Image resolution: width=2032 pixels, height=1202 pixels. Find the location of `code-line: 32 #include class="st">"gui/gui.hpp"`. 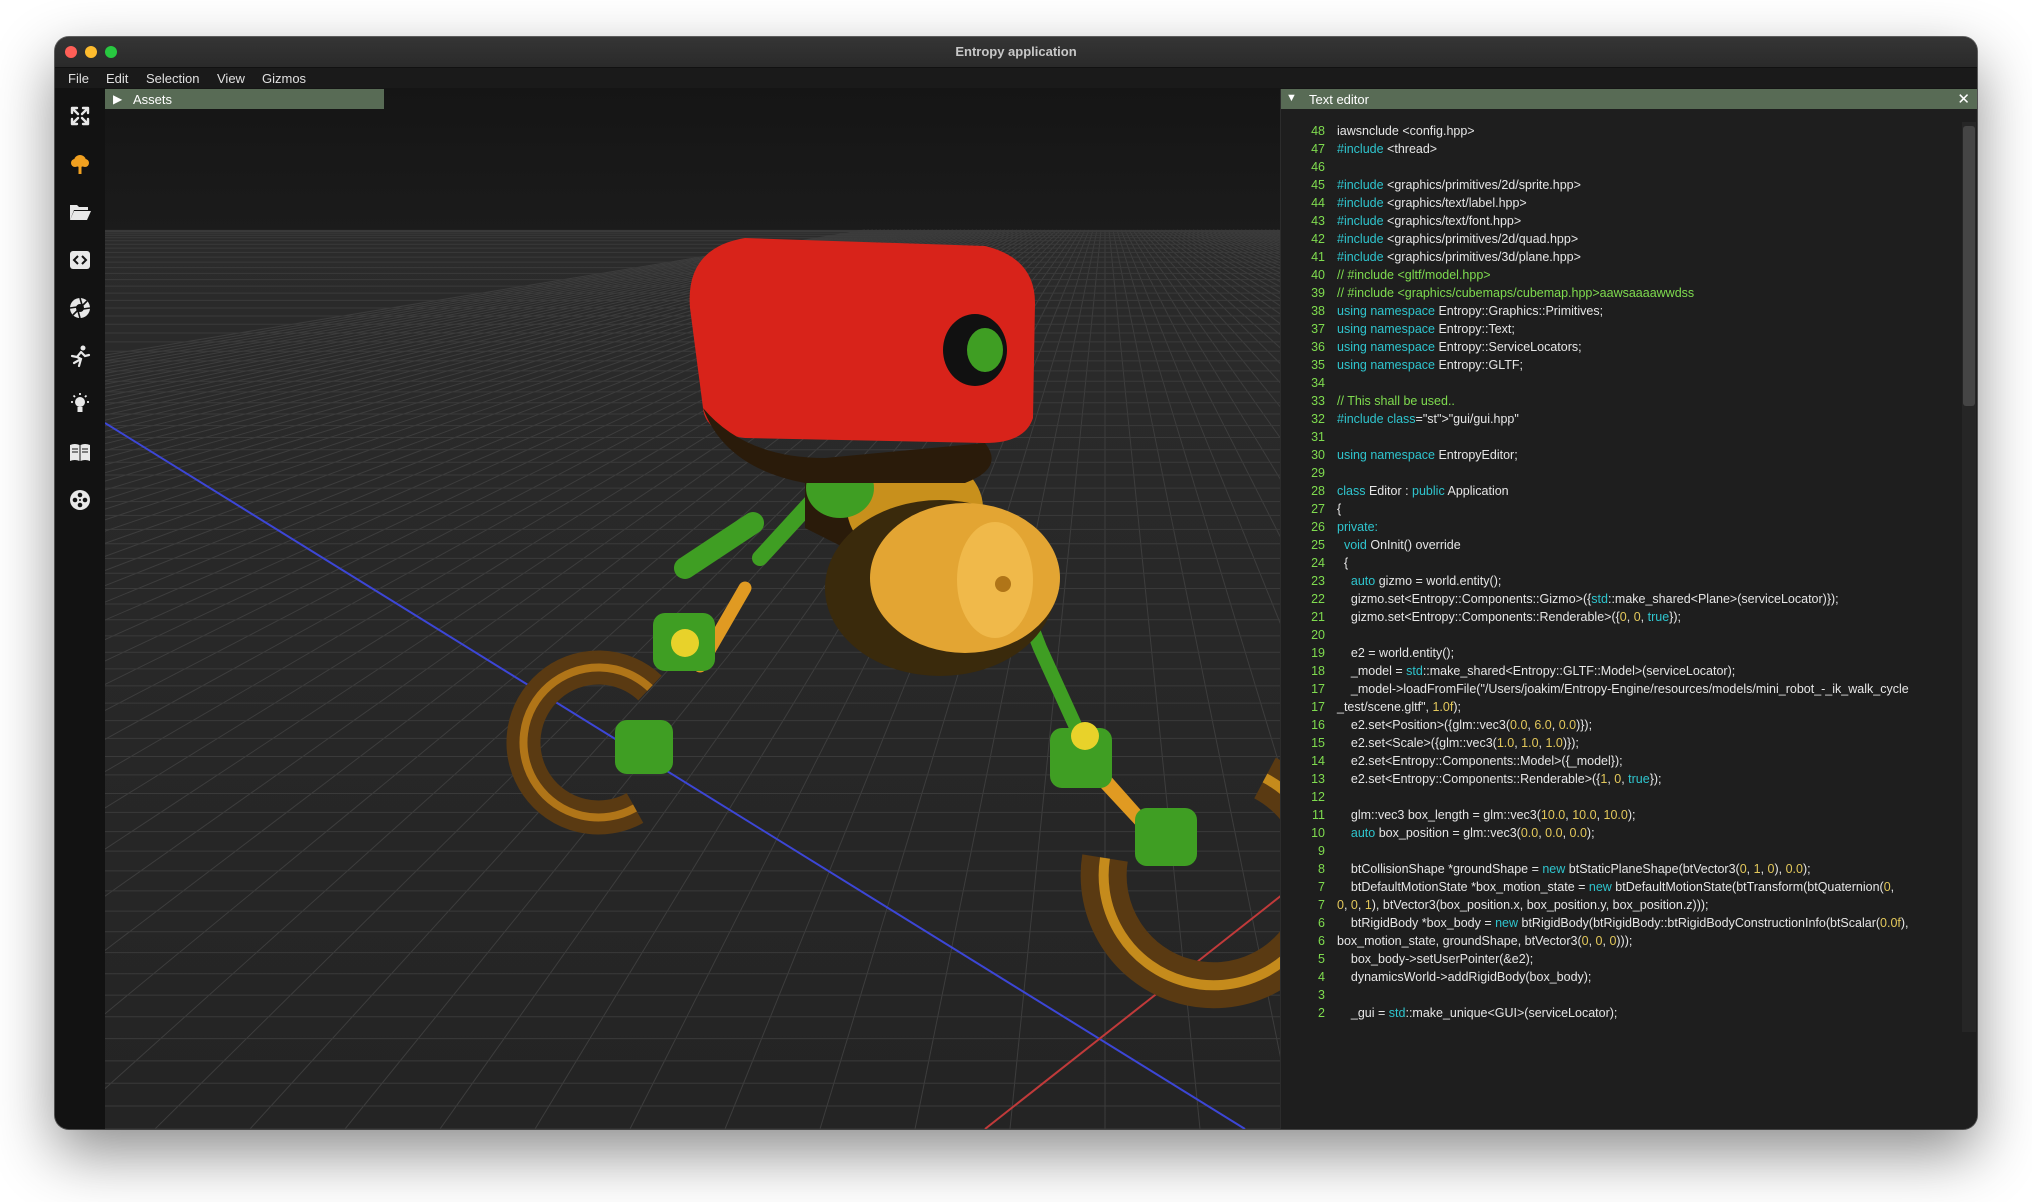

code-line: 32 #include class="st">"gui/gui.hpp" is located at coordinates (1618, 419).